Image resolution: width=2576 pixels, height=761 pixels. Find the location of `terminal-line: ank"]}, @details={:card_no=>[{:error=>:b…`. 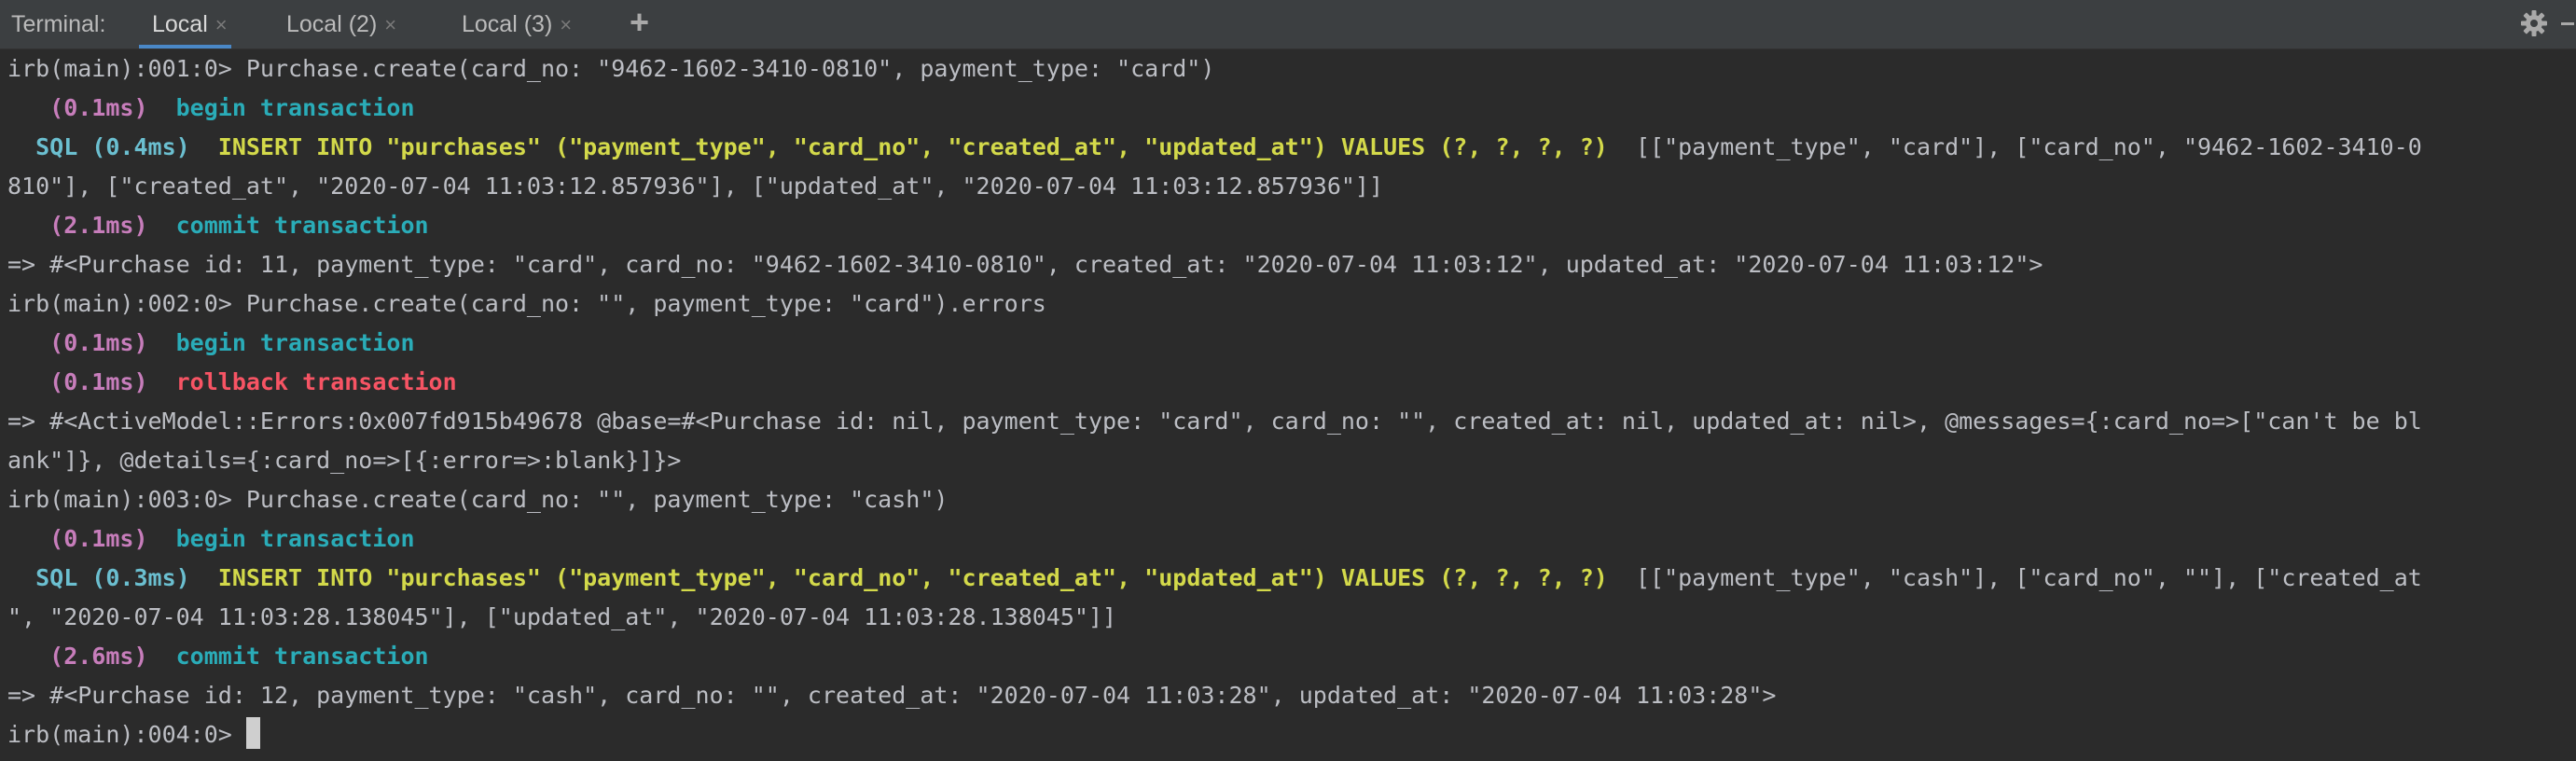

terminal-line: ank"]}, @details={:card_no=>[{:error=>:b… is located at coordinates (344, 460).